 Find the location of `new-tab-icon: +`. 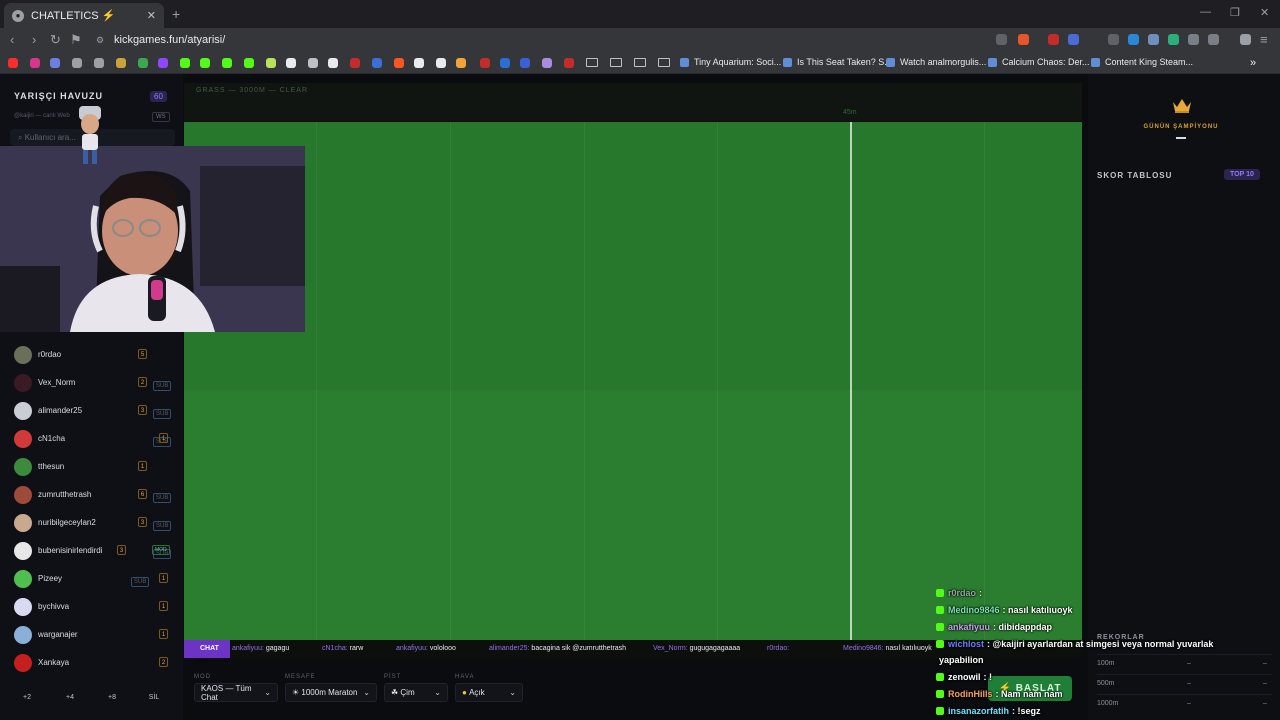

new-tab-icon: + is located at coordinates (176, 14).